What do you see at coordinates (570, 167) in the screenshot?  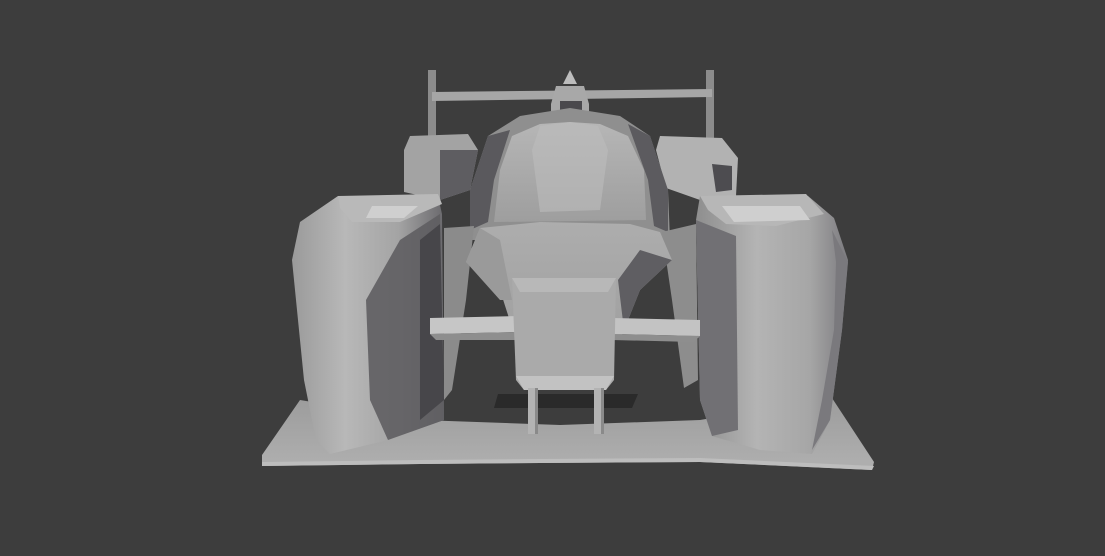 I see `canopy-highlight` at bounding box center [570, 167].